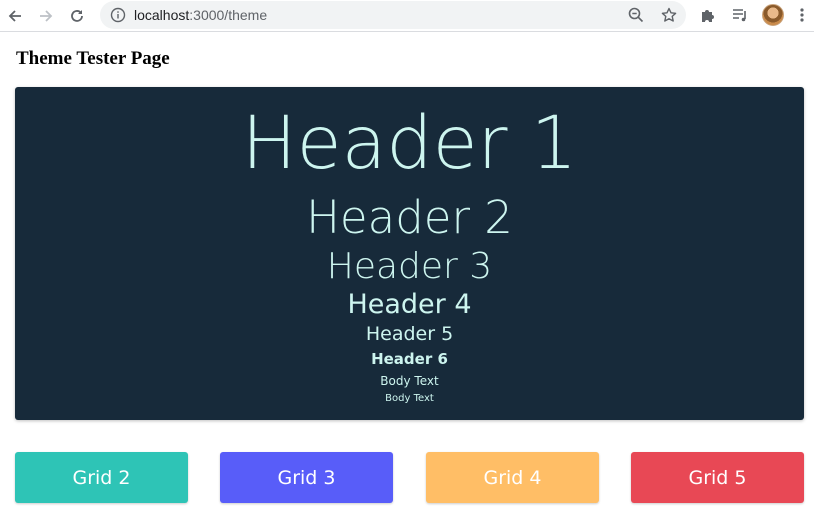 This screenshot has width=814, height=517. I want to click on extensions-button, so click(708, 15).